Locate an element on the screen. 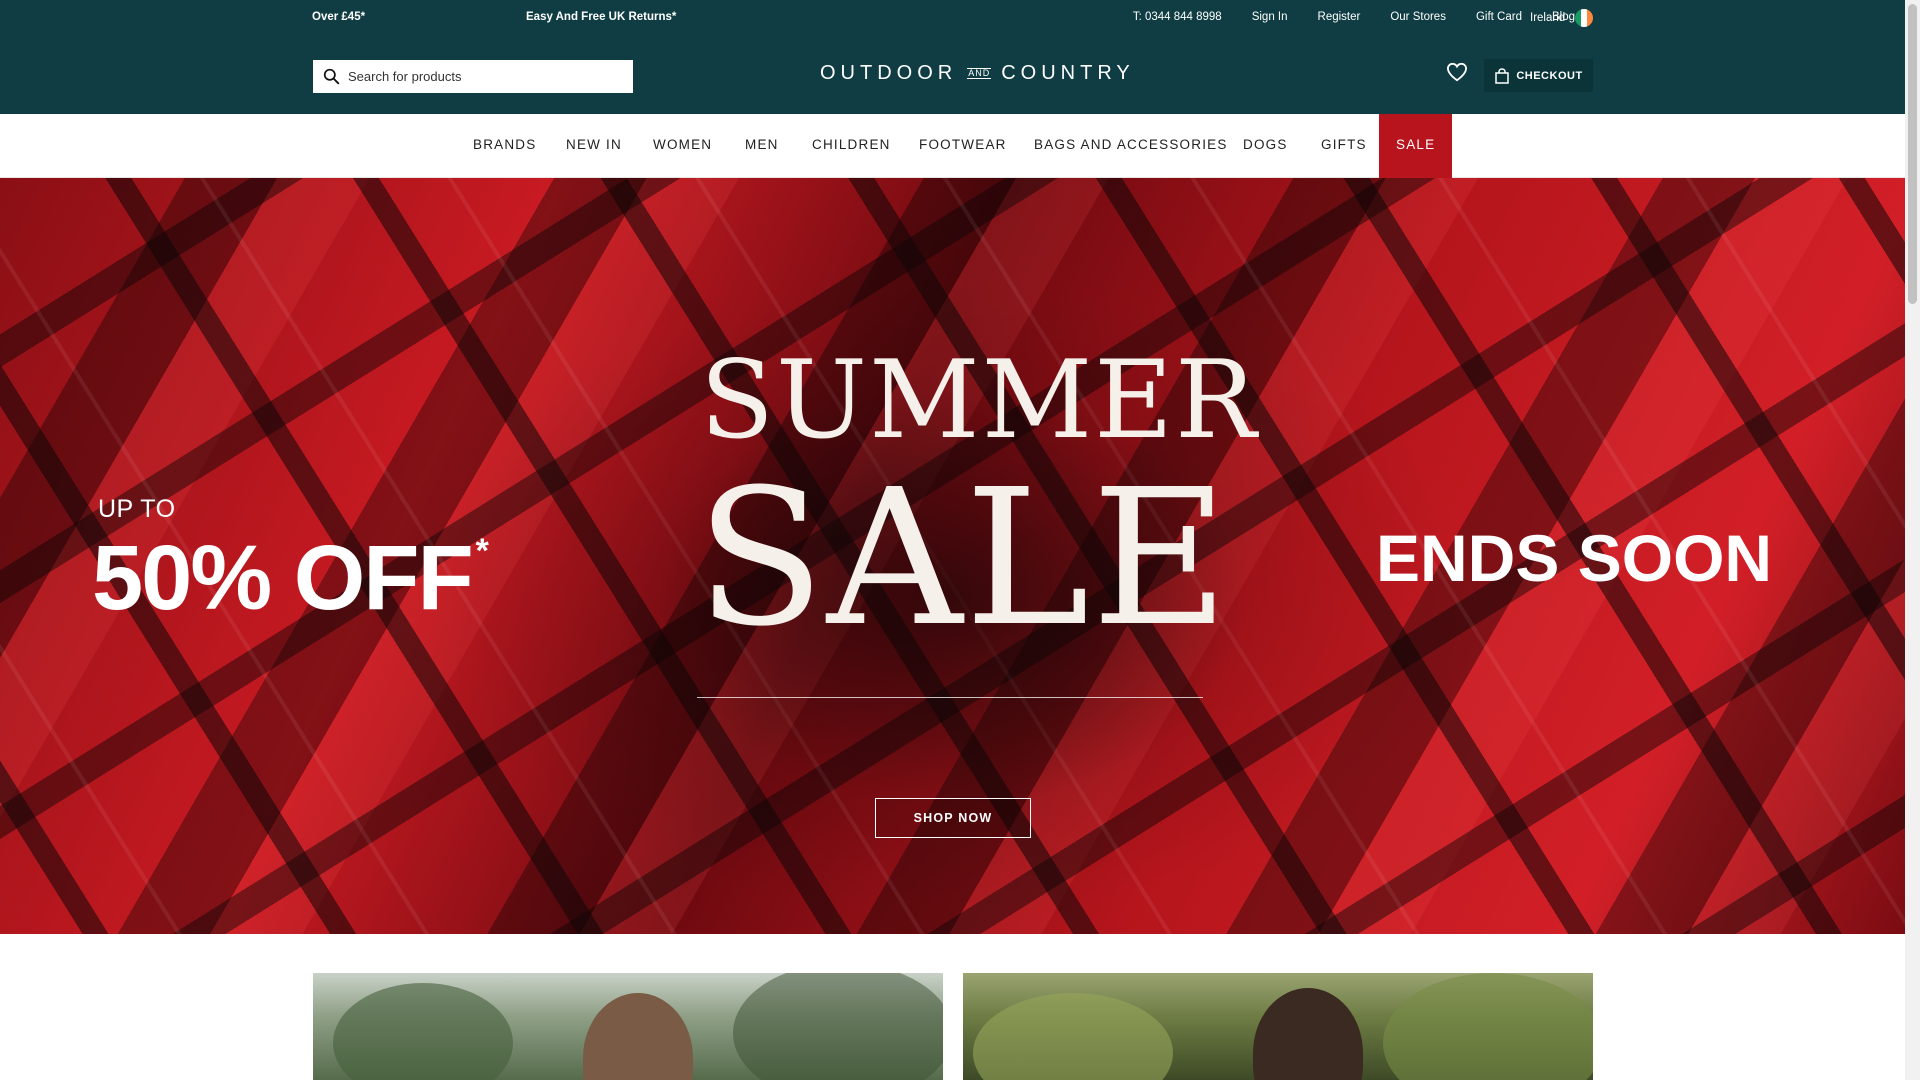  logo-word-country: COUNTRY is located at coordinates (1068, 73).